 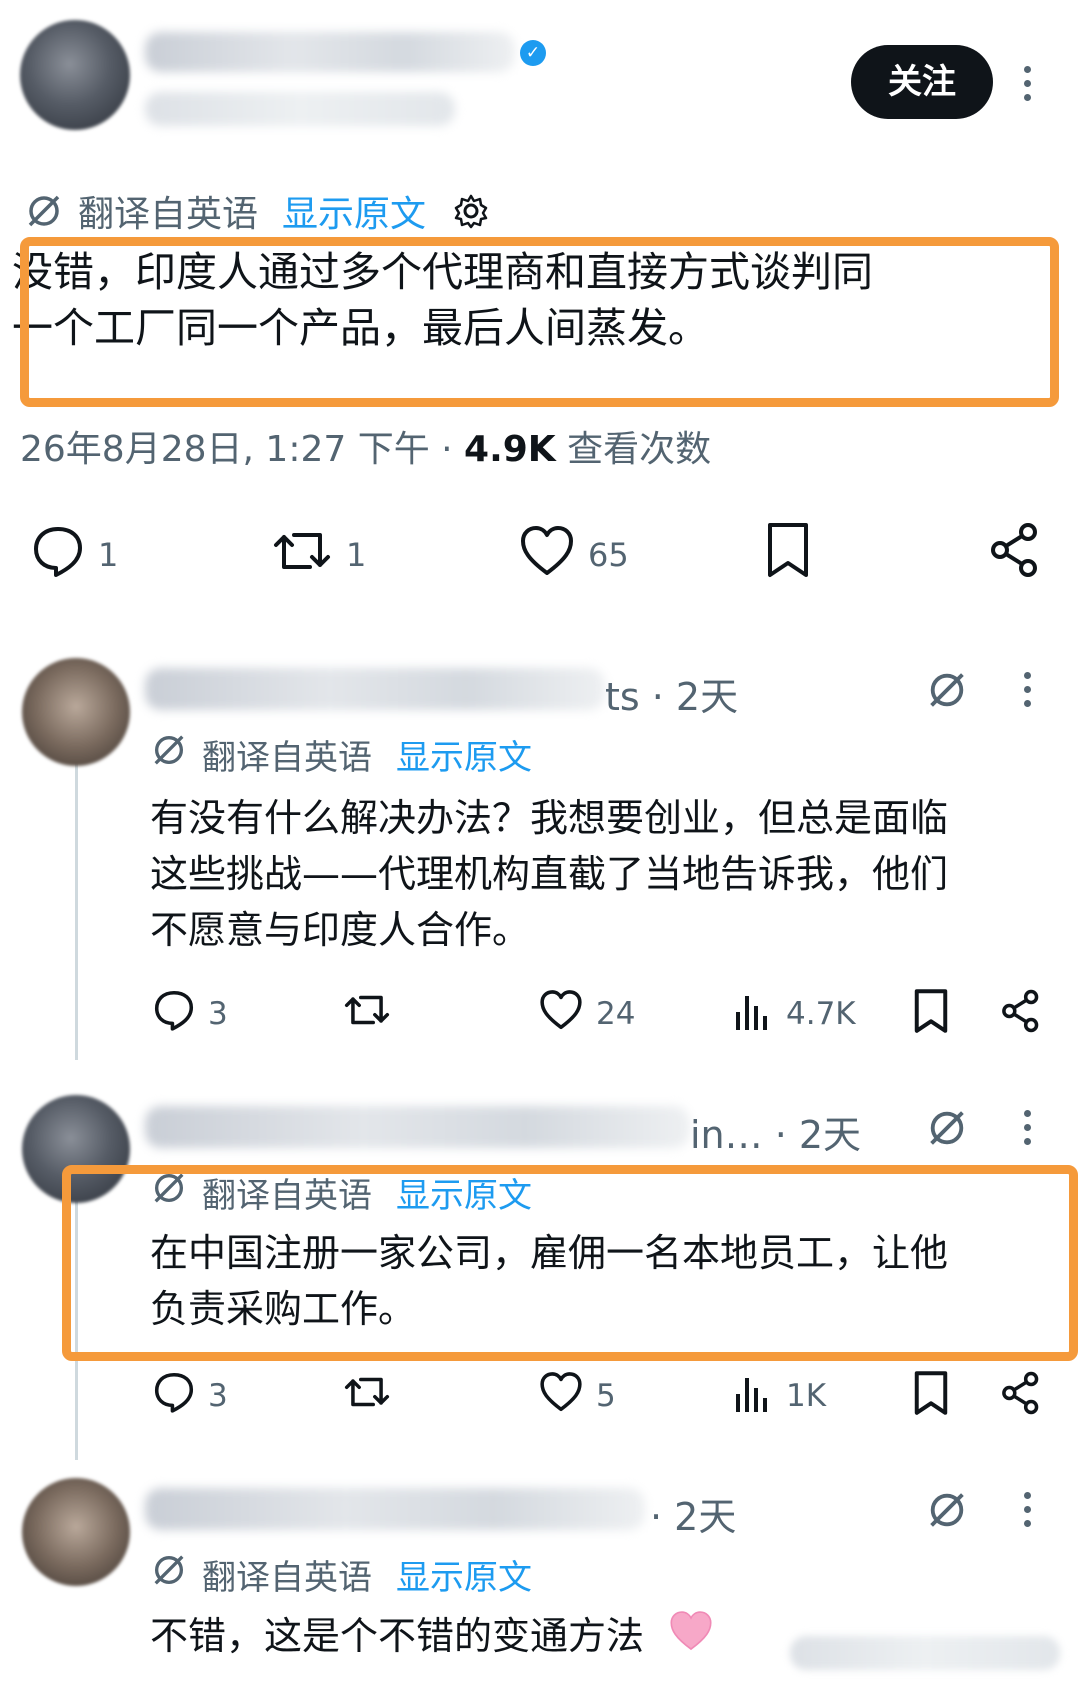 I want to click on reply-2-share-action, so click(x=1021, y=1395).